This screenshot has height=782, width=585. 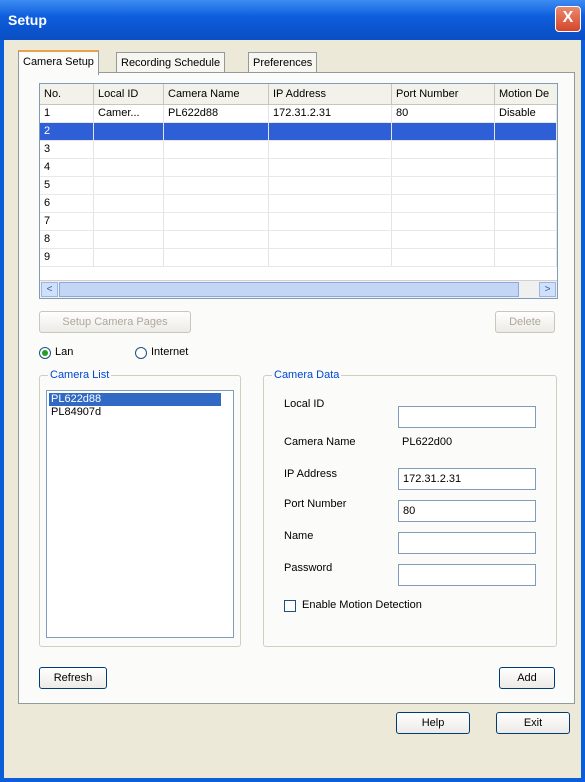 What do you see at coordinates (467, 543) in the screenshot?
I see `name-field` at bounding box center [467, 543].